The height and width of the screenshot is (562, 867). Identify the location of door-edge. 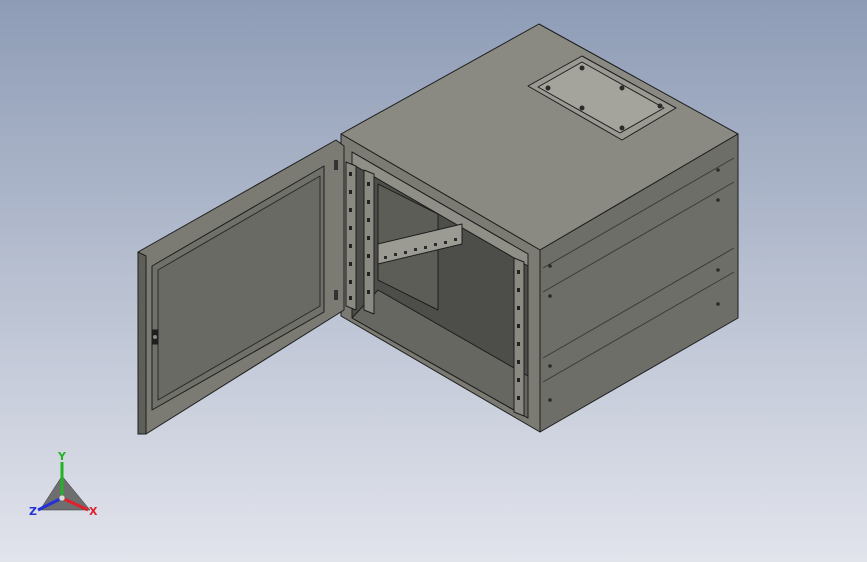
(142, 343).